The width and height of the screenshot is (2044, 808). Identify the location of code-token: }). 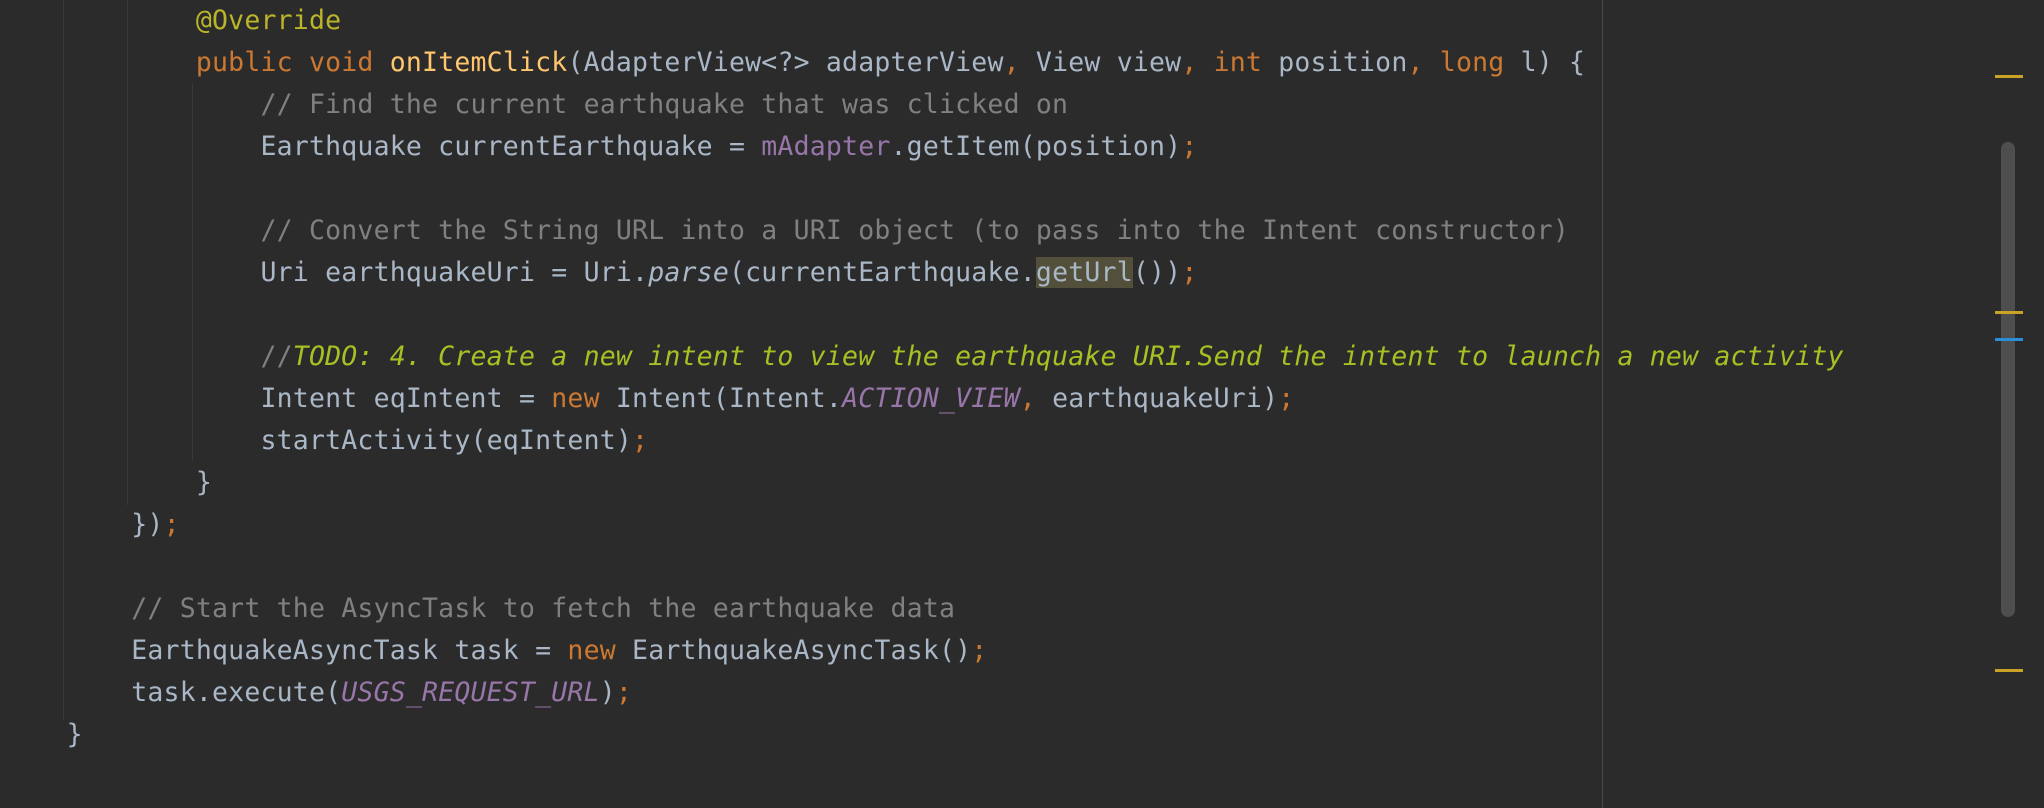
(147, 524).